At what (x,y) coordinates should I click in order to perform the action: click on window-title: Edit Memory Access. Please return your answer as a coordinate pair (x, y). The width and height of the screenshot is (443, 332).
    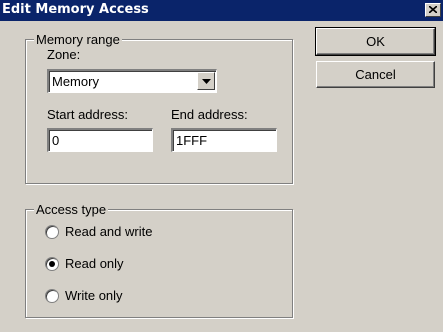
    Looking at the image, I should click on (75, 9).